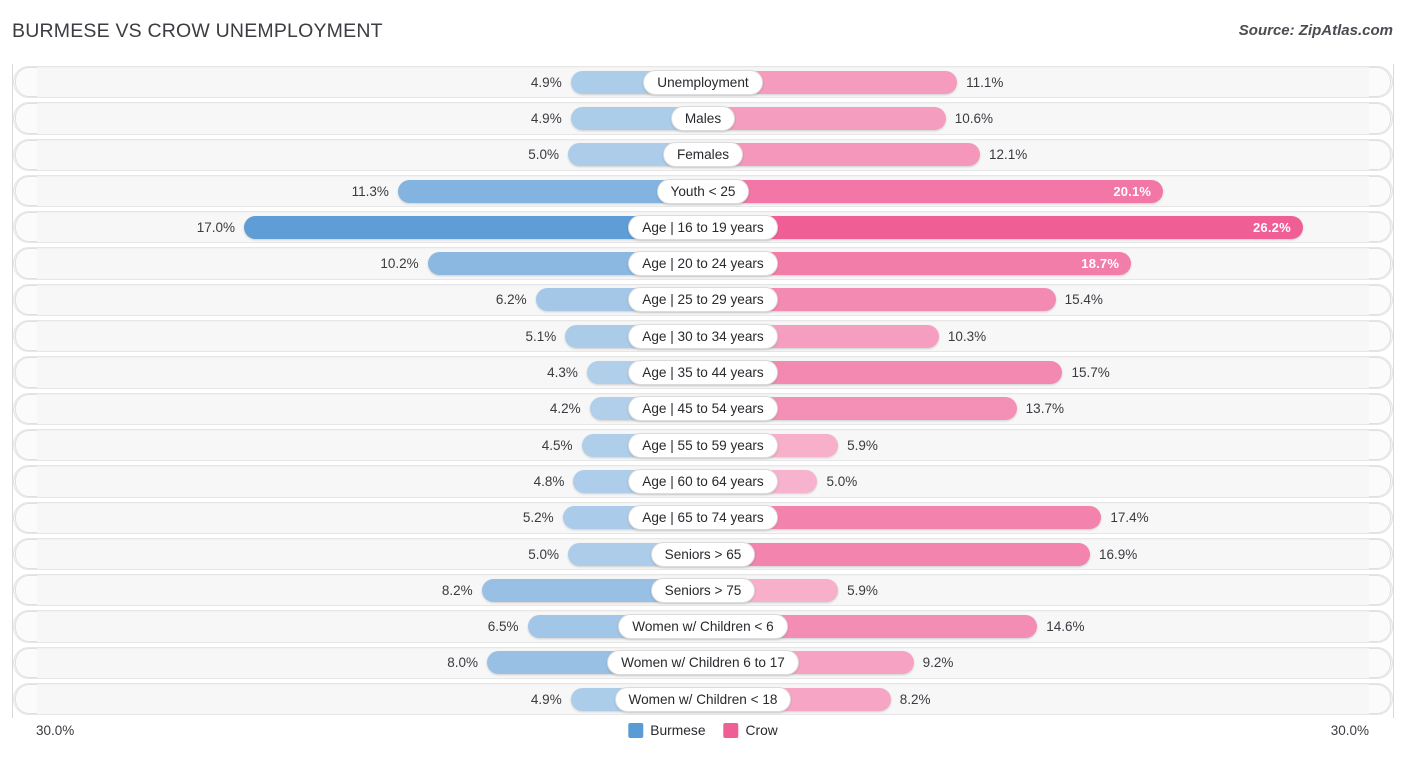  I want to click on row-half-right: 8.2%, so click(1027, 699).